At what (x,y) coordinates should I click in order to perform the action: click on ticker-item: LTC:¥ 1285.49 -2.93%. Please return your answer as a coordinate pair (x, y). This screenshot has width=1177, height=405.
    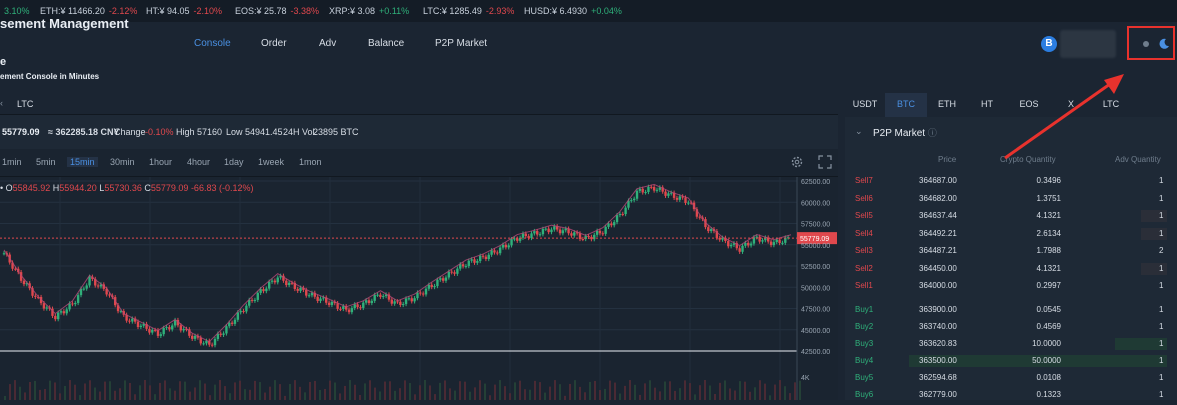
    Looking at the image, I should click on (468, 11).